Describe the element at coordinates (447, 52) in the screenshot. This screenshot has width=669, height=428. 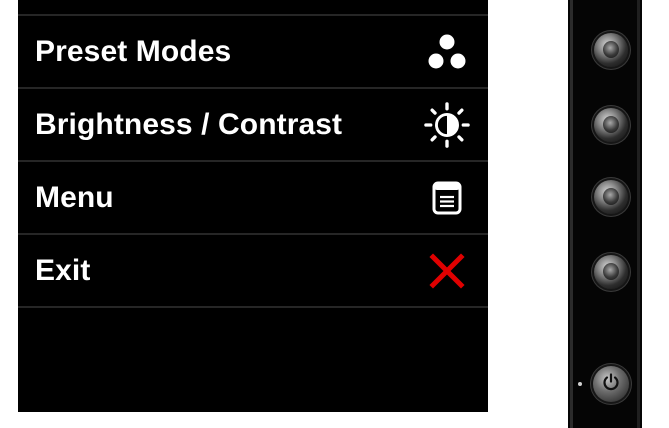
I see `preset-modes-icon` at that location.